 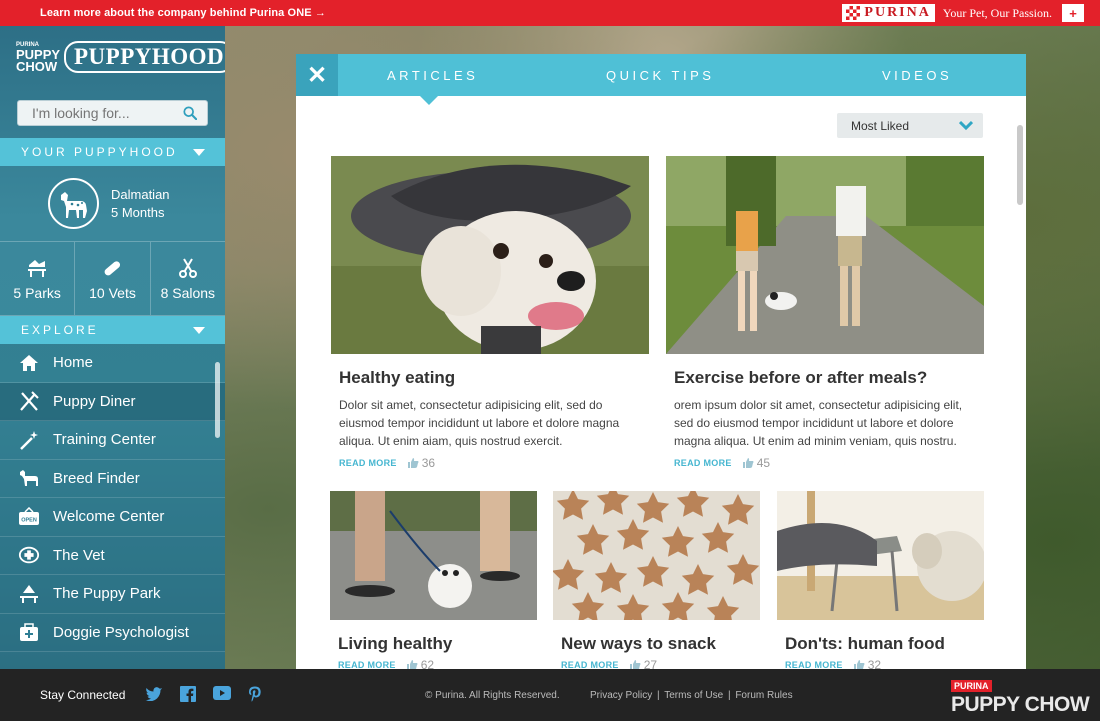 What do you see at coordinates (112, 517) in the screenshot?
I see `nav-item-welcome-center: OPEN Welcome Center` at bounding box center [112, 517].